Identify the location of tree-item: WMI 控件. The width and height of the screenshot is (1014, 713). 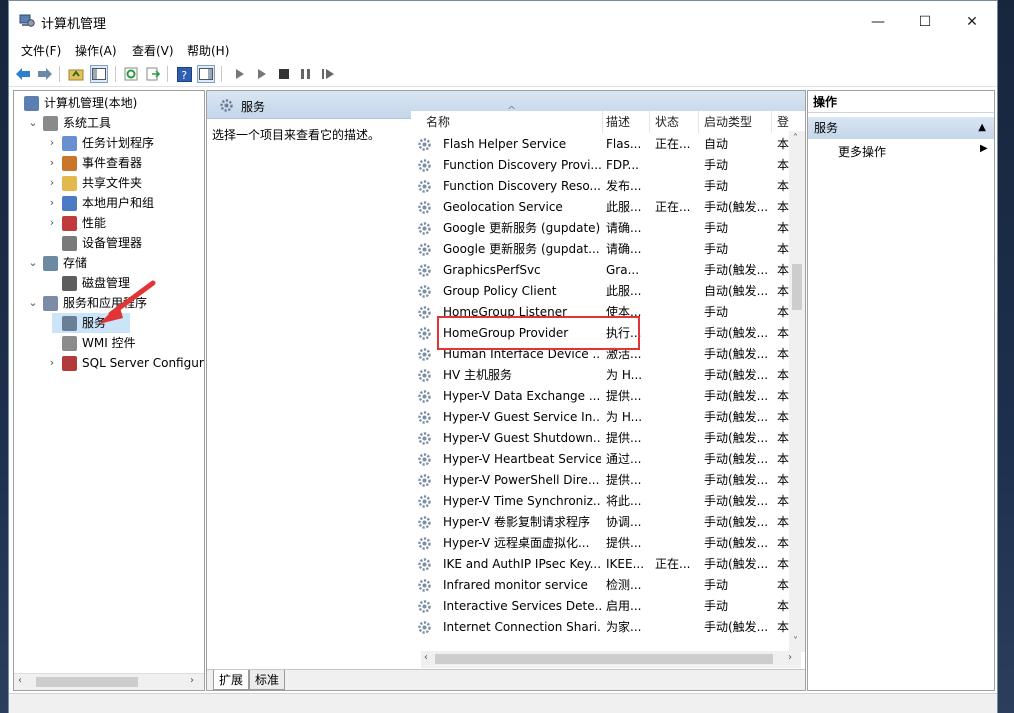
(109, 343).